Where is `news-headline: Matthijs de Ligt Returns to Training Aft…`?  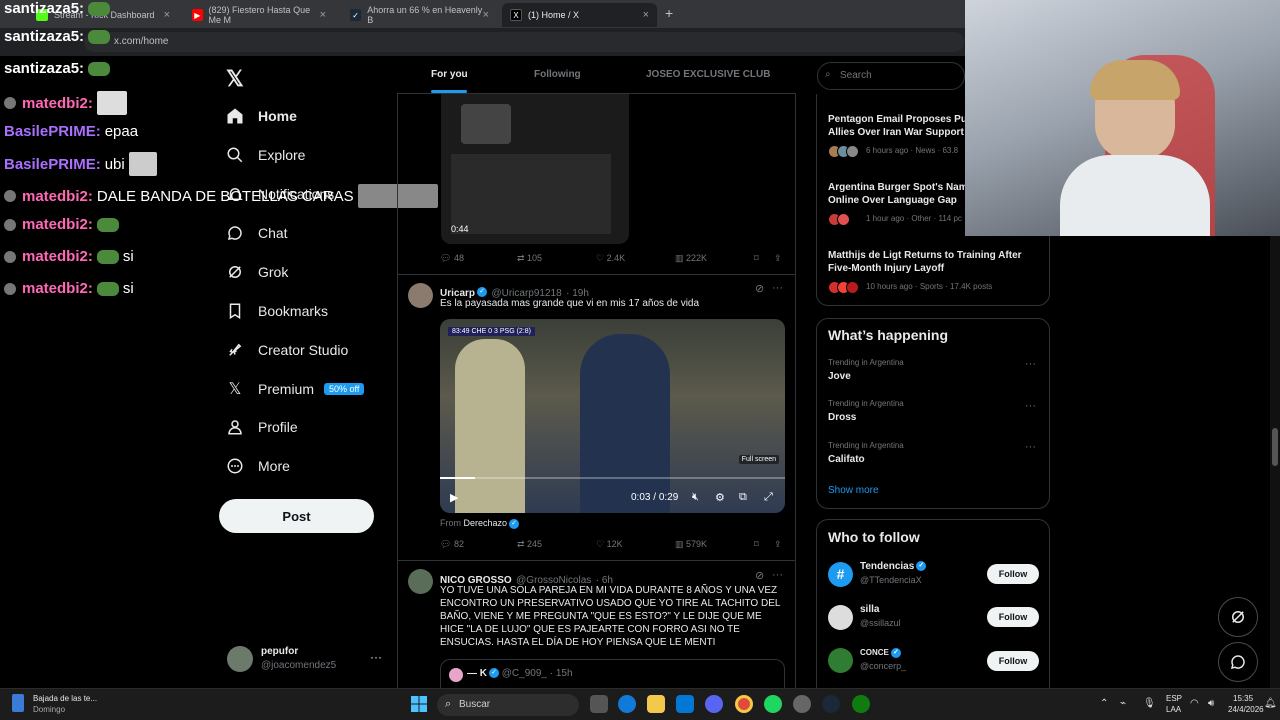 news-headline: Matthijs de Ligt Returns to Training Aft… is located at coordinates (928, 262).